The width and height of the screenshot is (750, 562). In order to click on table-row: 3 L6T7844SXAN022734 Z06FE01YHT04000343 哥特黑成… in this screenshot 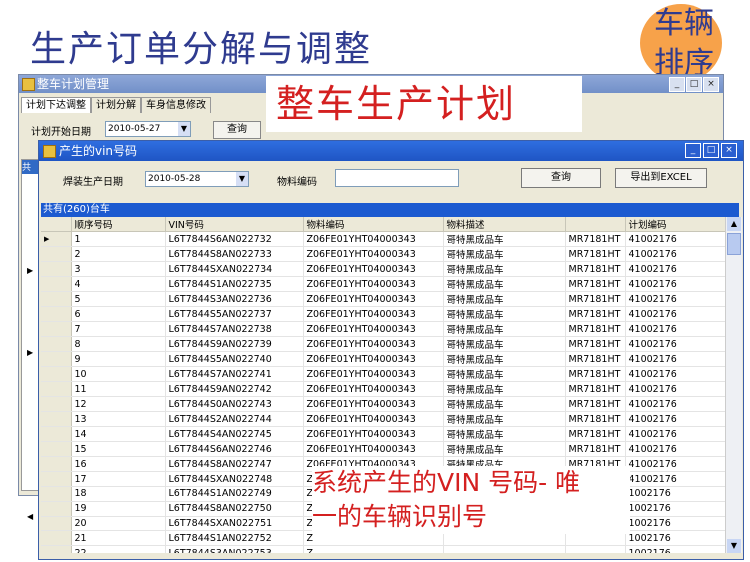, I will do `click(383, 269)`.